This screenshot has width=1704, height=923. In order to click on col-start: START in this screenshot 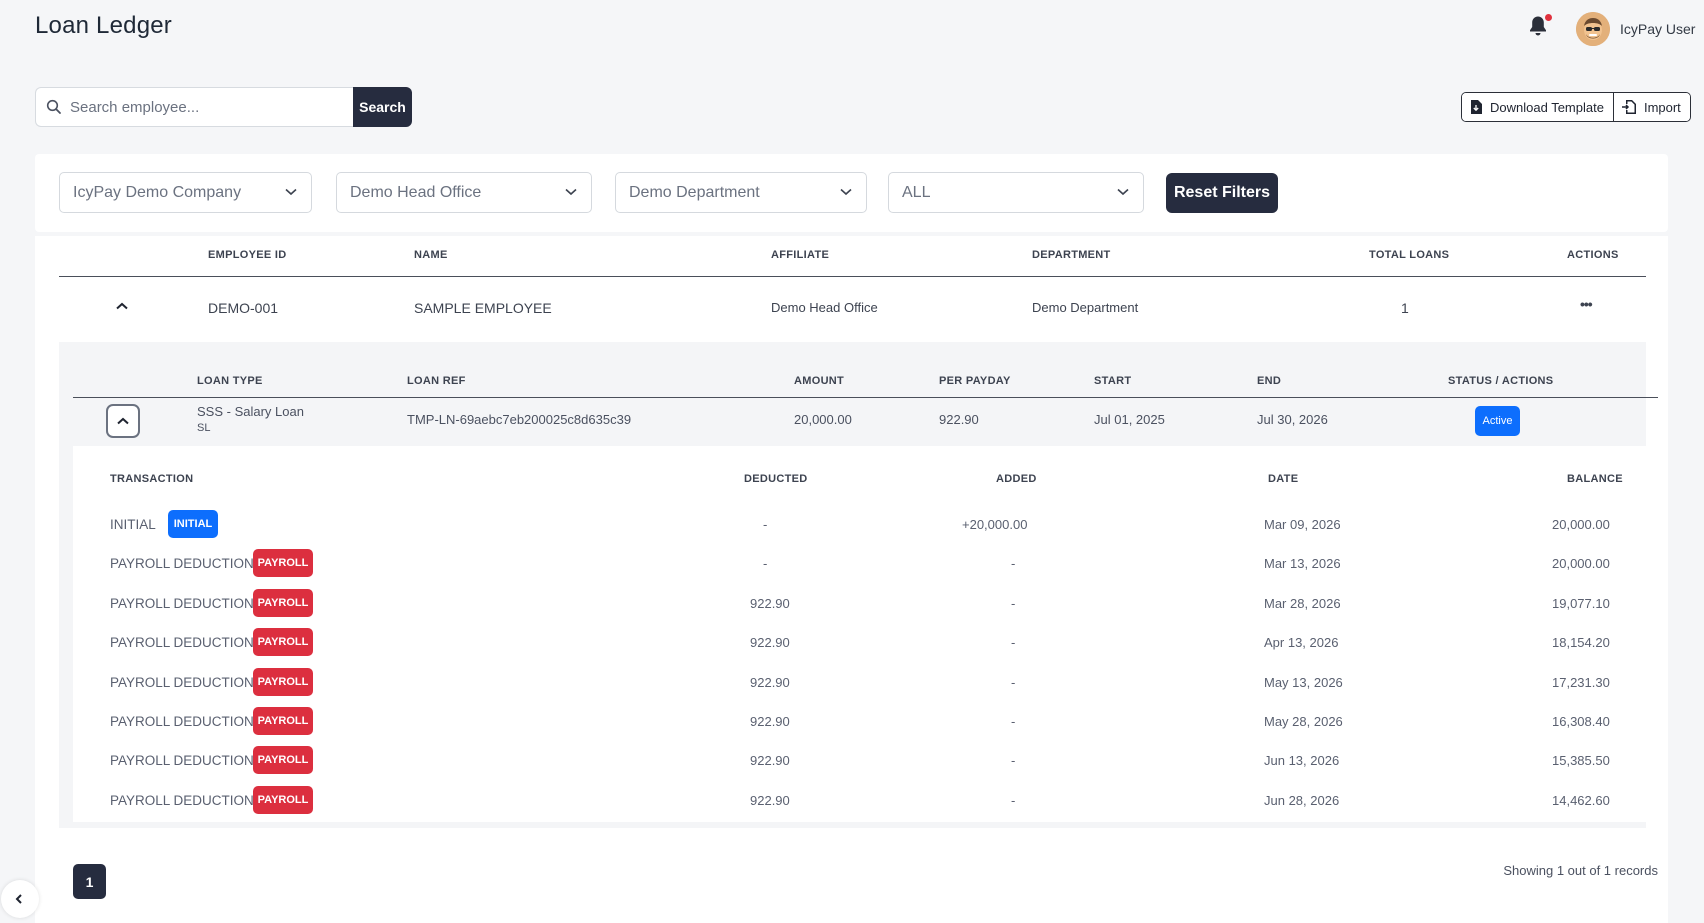, I will do `click(1113, 381)`.